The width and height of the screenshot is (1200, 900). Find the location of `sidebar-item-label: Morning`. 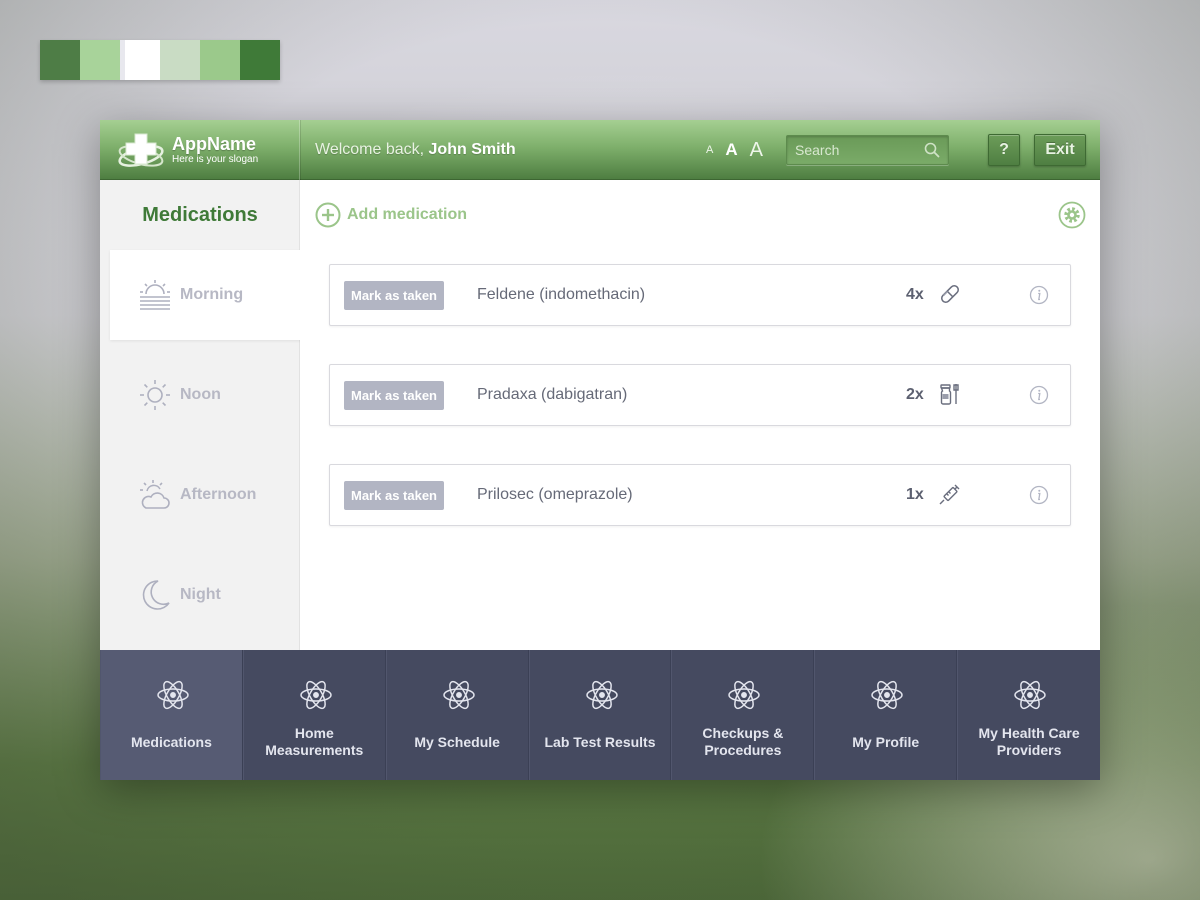

sidebar-item-label: Morning is located at coordinates (212, 294).